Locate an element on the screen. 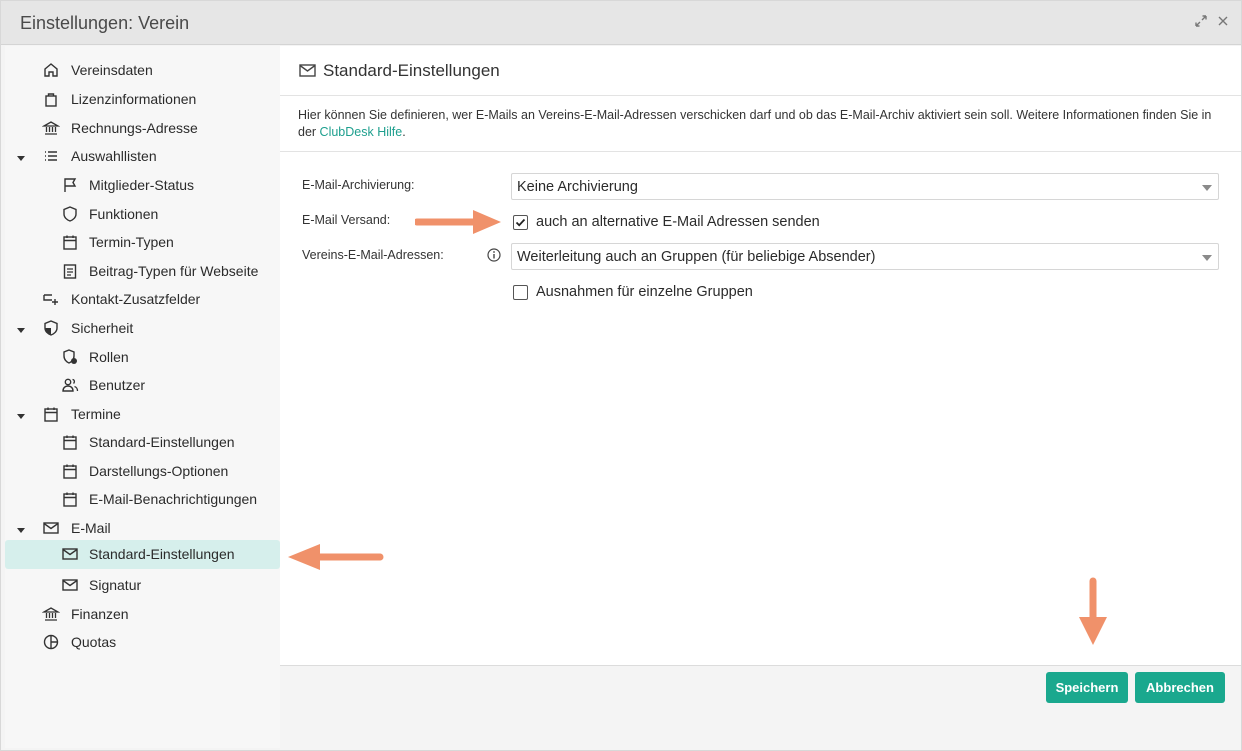 Image resolution: width=1242 pixels, height=751 pixels. sending-label: E-Mail Versand: is located at coordinates (346, 220).